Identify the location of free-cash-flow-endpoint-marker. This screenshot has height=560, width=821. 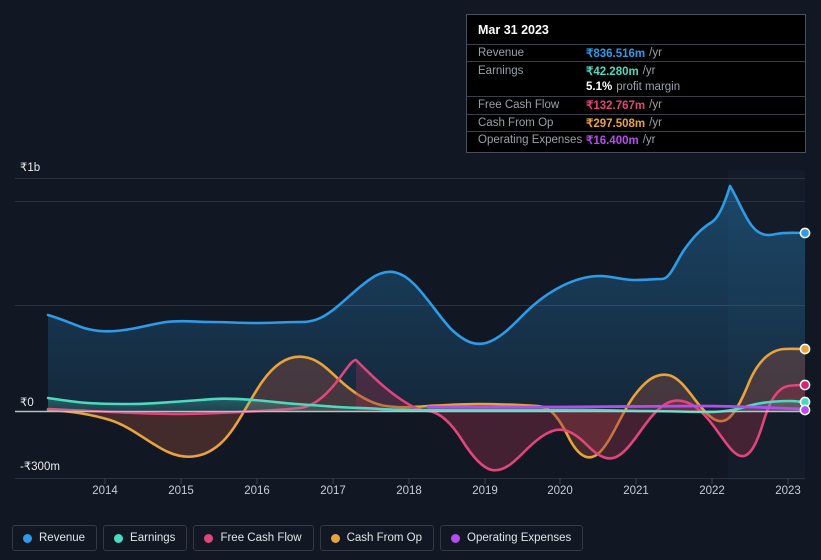
(805, 385).